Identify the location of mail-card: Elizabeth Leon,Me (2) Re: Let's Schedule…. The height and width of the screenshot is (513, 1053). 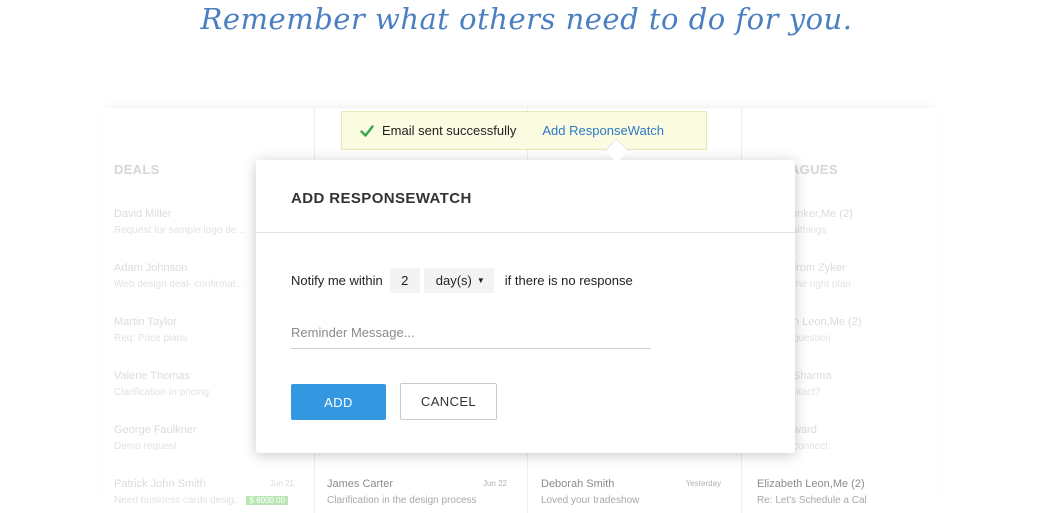
(848, 492).